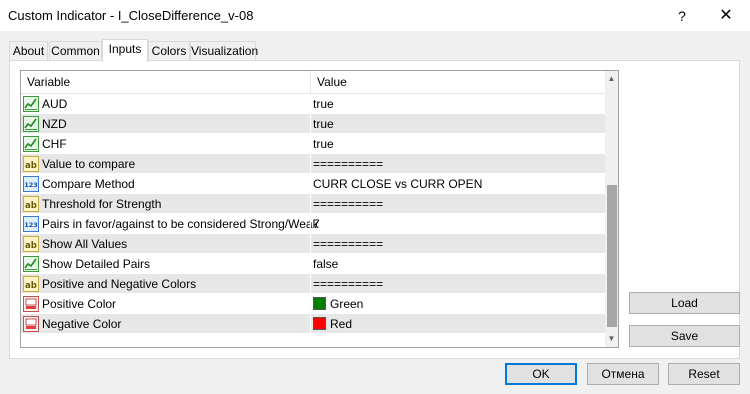  Describe the element at coordinates (612, 256) in the screenshot. I see `scroll-thumb` at that location.